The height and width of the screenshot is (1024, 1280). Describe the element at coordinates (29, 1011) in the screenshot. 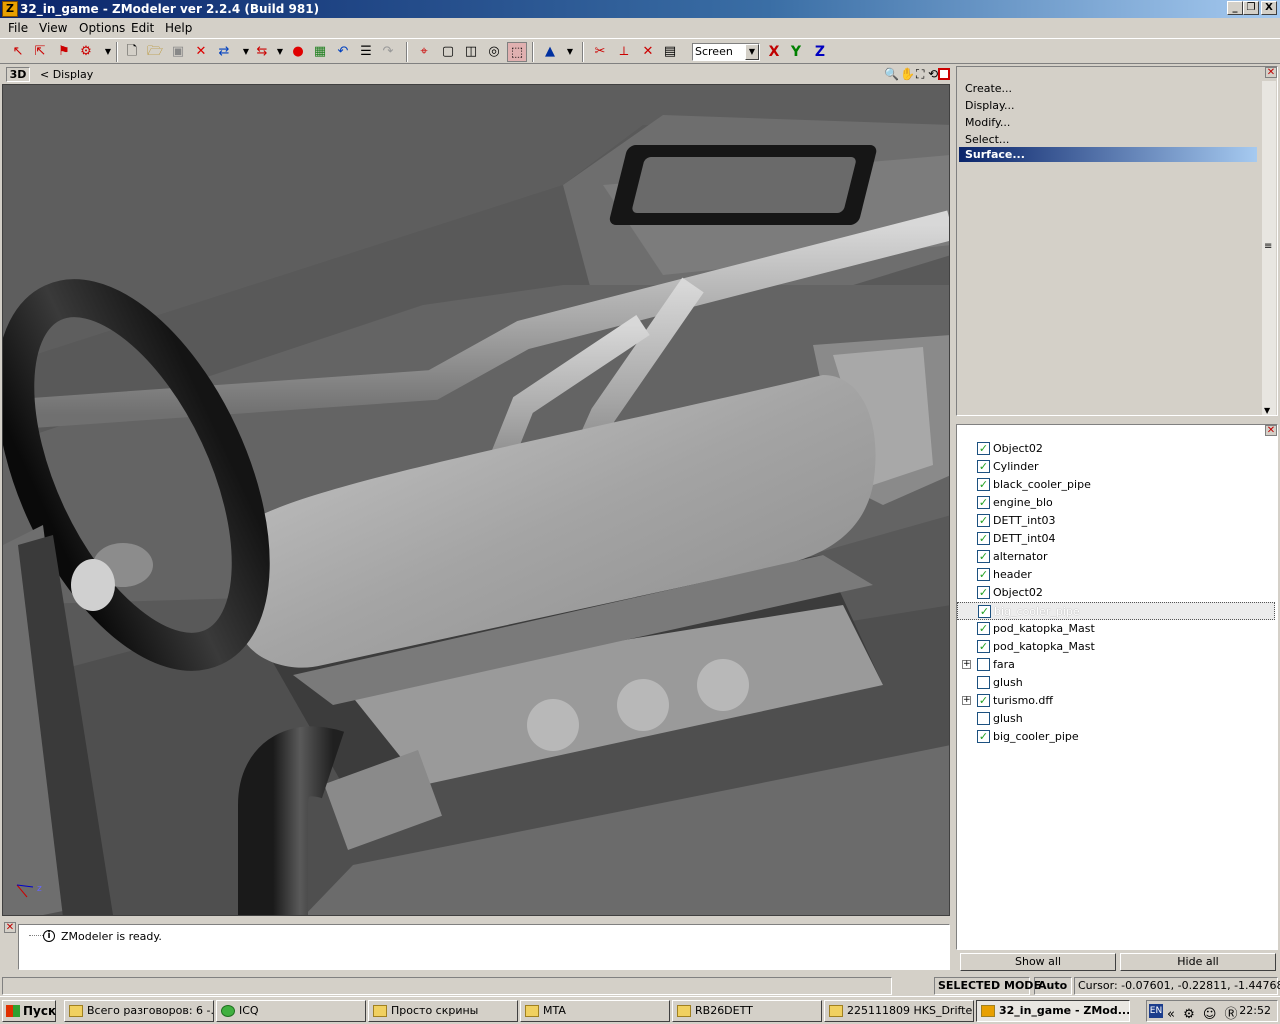

I see `start-button: Пуск` at that location.